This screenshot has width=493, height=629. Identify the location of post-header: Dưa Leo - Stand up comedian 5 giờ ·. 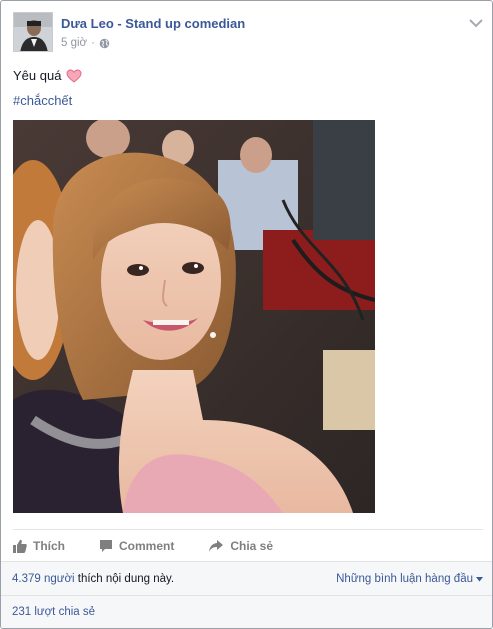
(248, 34).